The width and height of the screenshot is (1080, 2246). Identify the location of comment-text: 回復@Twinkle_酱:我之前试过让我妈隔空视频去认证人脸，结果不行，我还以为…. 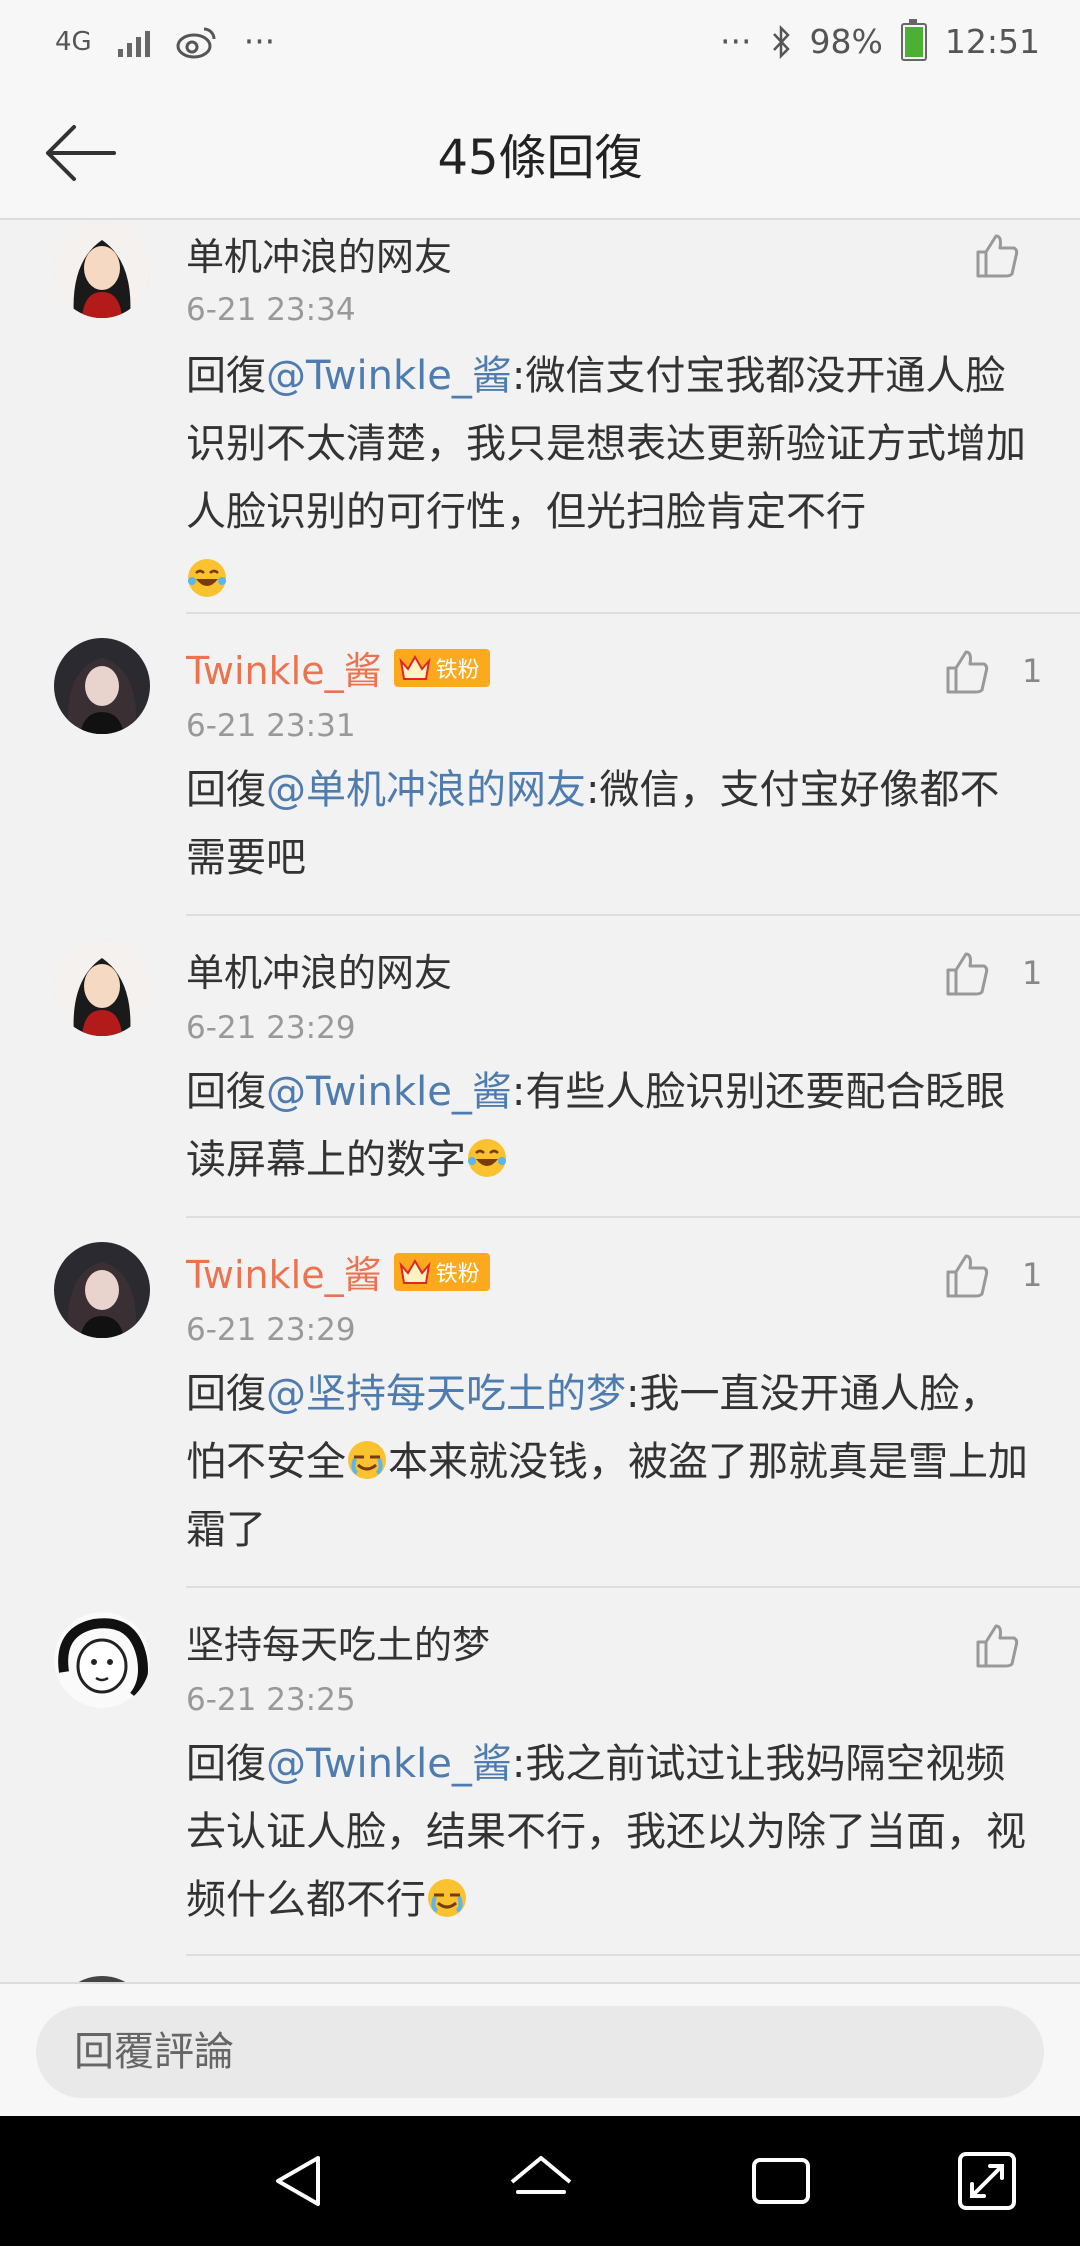
(611, 1832).